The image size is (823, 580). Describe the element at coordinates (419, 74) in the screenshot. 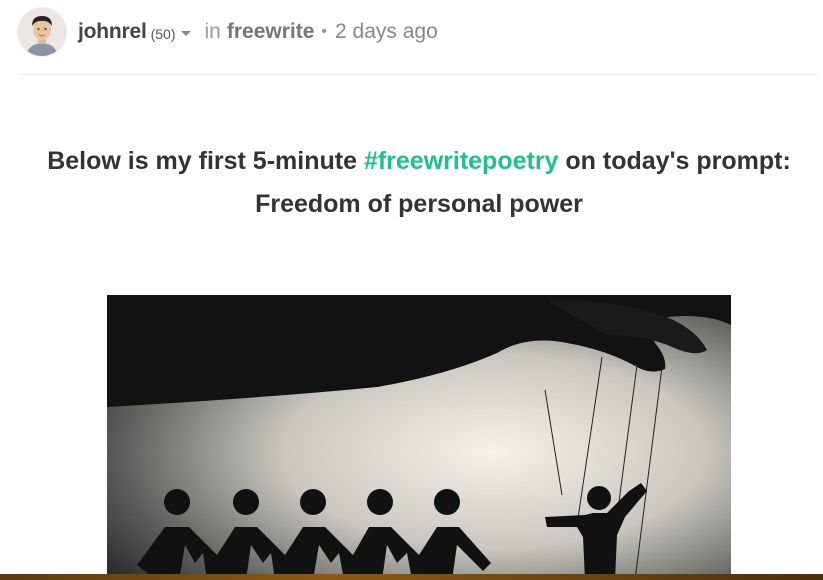

I see `header-divider` at that location.